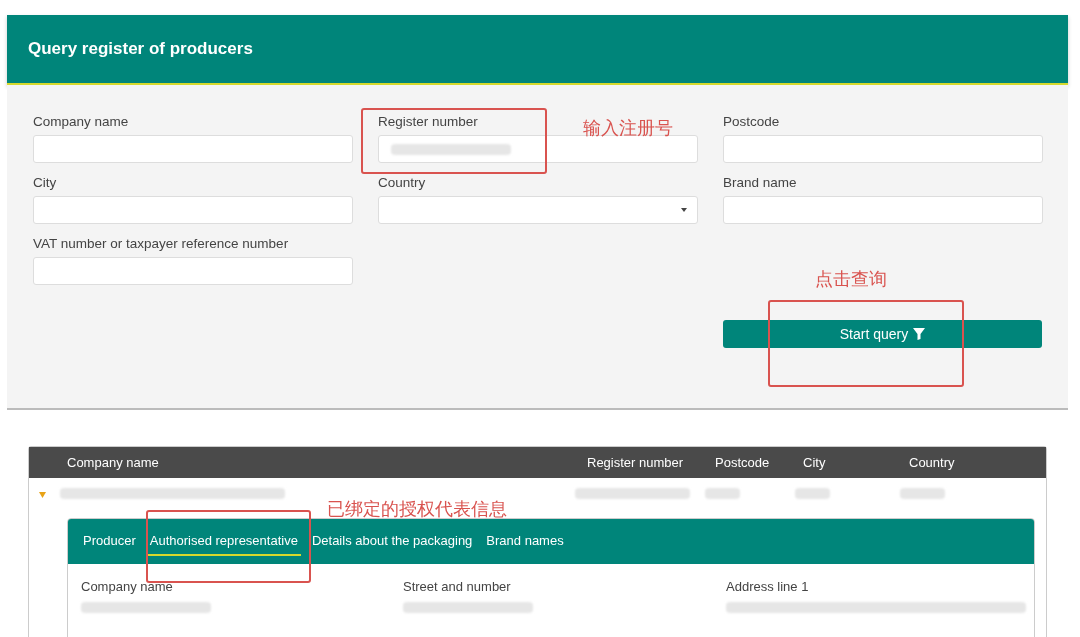 The image size is (1080, 637). Describe the element at coordinates (428, 122) in the screenshot. I see `field-label: Register number` at that location.